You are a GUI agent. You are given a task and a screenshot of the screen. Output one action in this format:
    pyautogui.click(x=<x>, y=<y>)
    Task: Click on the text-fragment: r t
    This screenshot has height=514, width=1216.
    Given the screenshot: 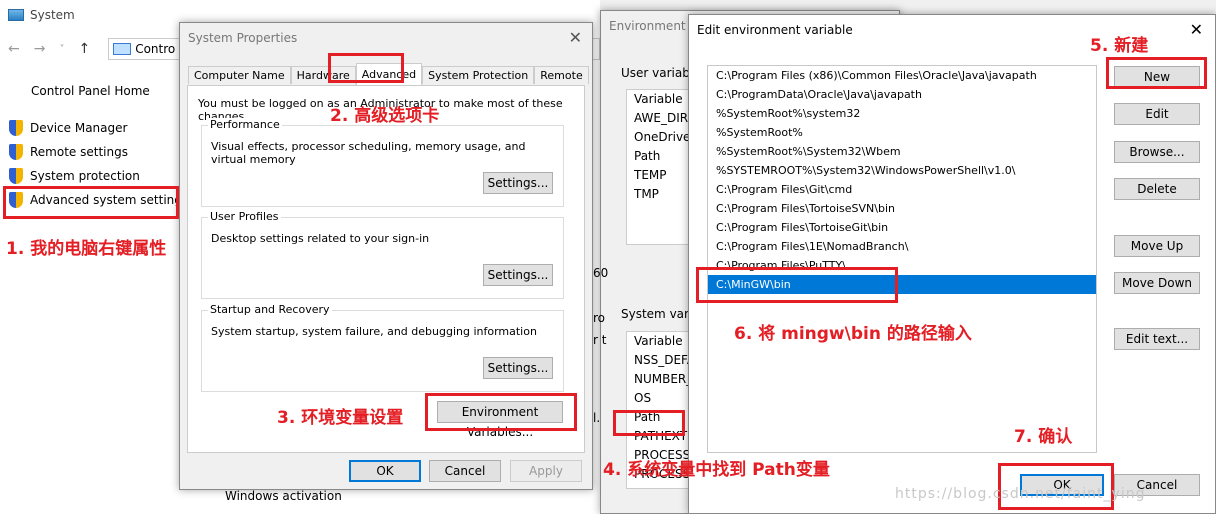 What is the action you would take?
    pyautogui.click(x=600, y=340)
    